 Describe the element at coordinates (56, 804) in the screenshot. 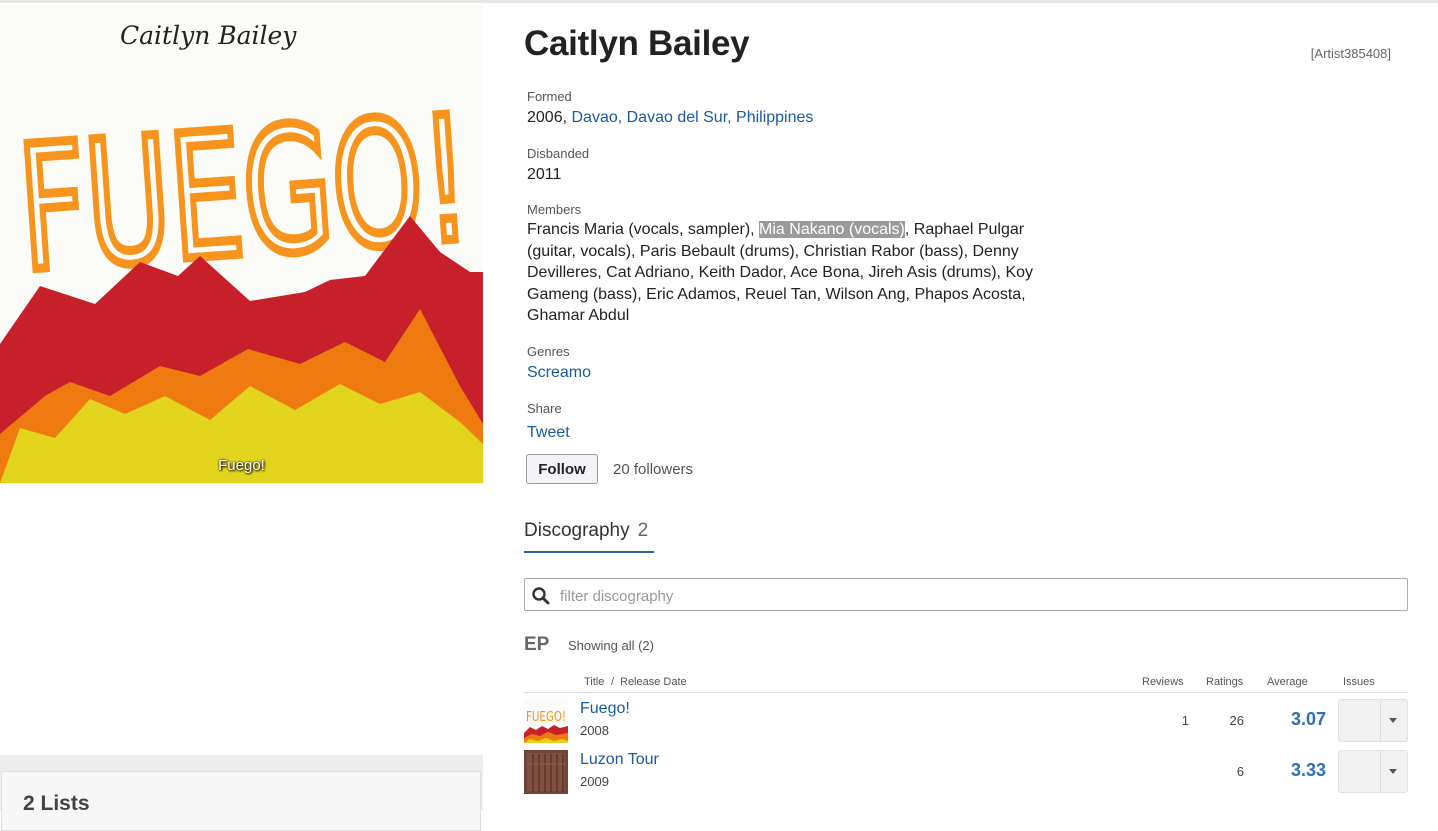

I see `lists-title: 2 Lists` at that location.